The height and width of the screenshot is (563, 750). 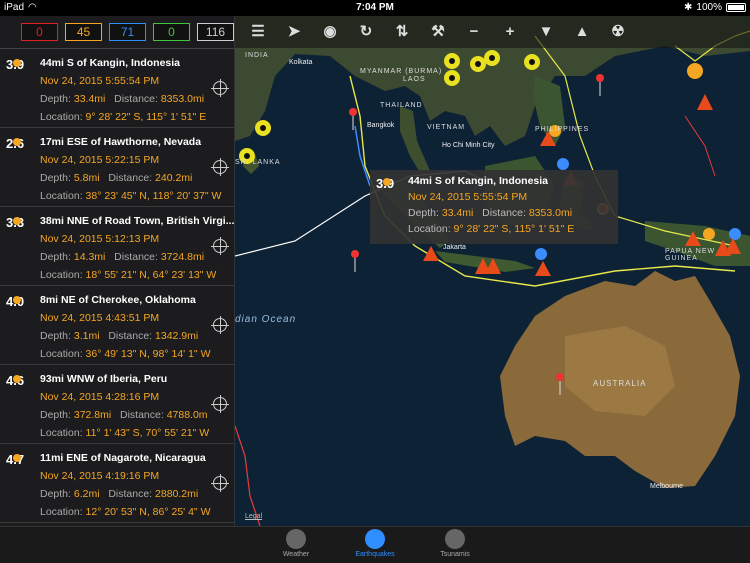 What do you see at coordinates (296, 554) in the screenshot?
I see `tab-label: Weather` at bounding box center [296, 554].